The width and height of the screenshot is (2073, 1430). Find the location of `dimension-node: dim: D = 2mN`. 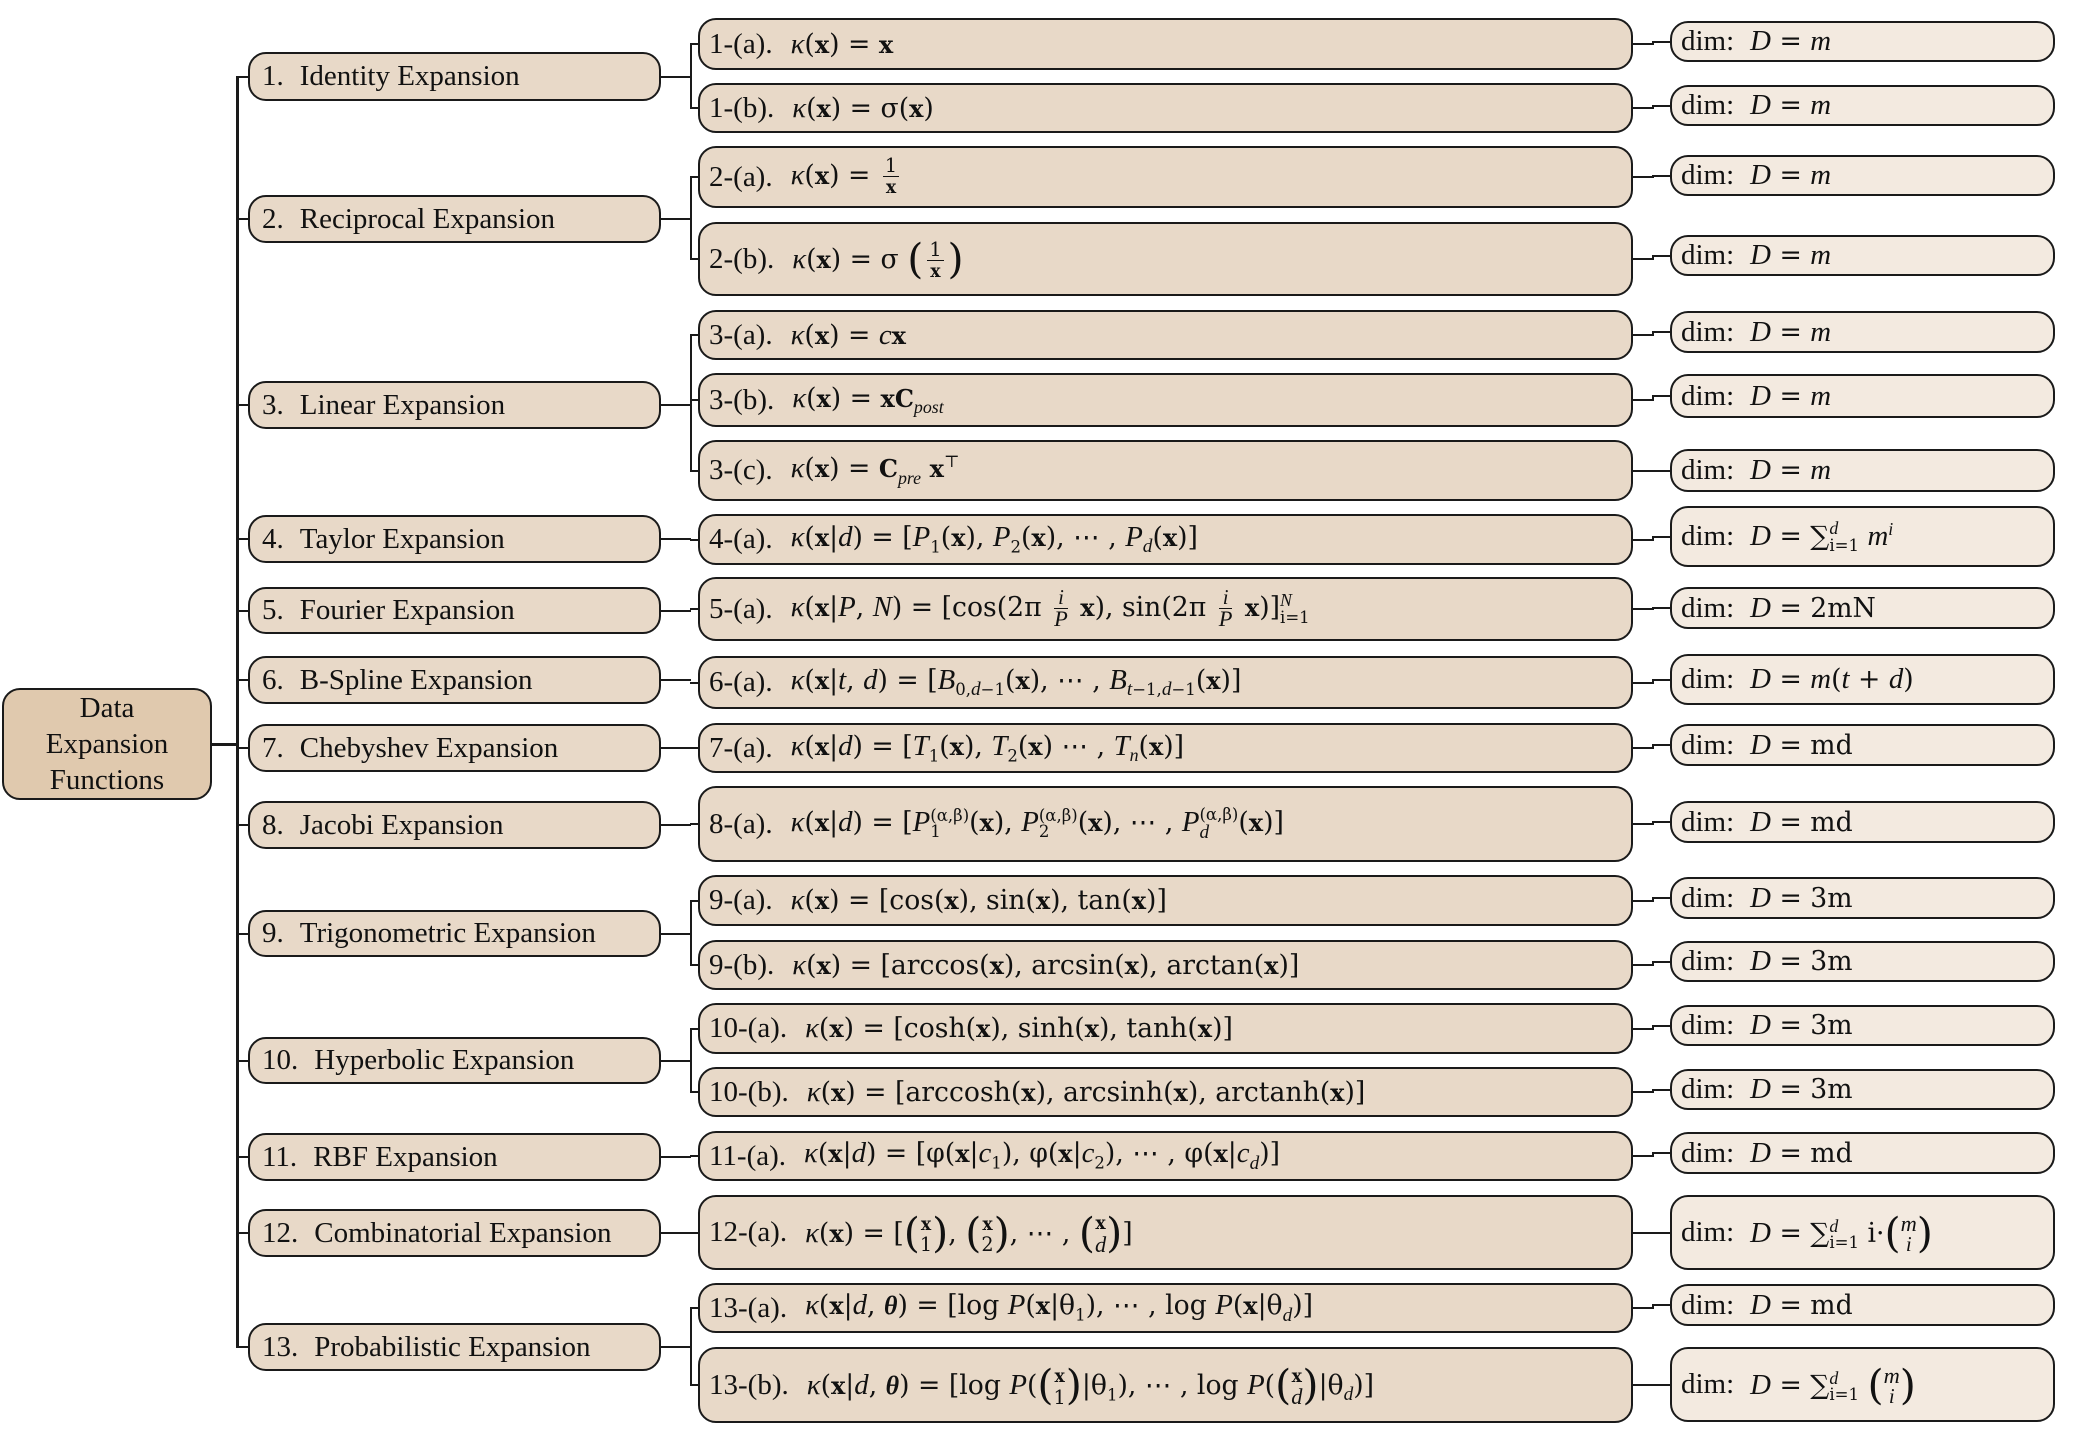

dimension-node: dim: D = 2mN is located at coordinates (1862, 608).